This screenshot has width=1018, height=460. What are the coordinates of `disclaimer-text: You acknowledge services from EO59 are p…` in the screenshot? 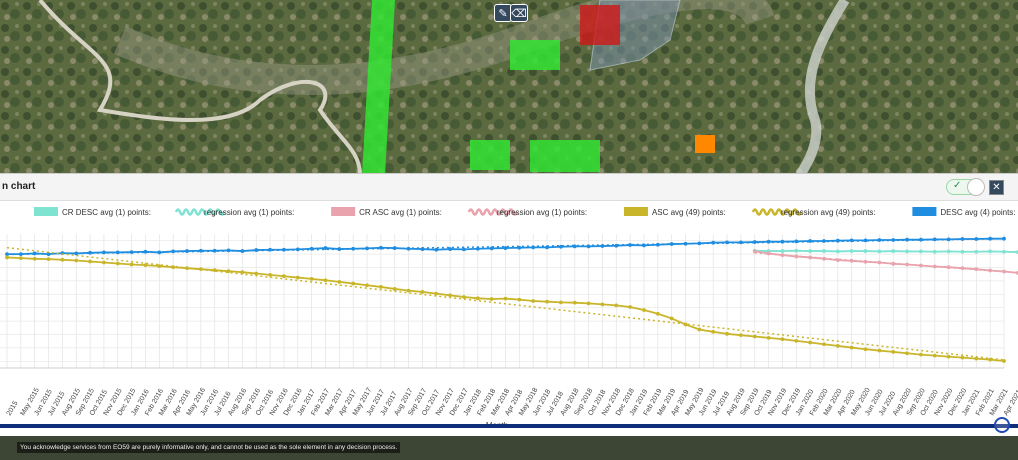 It's located at (209, 447).